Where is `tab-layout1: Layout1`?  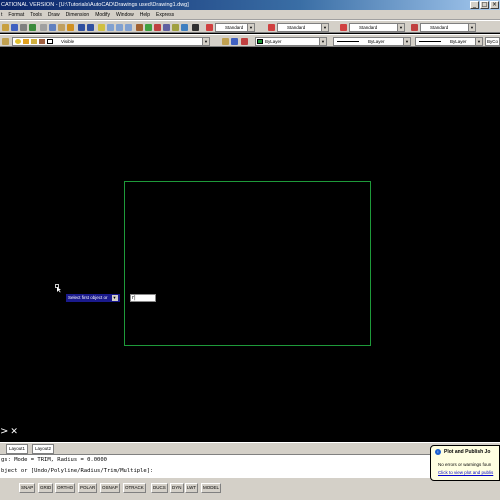 tab-layout1: Layout1 is located at coordinates (17, 449).